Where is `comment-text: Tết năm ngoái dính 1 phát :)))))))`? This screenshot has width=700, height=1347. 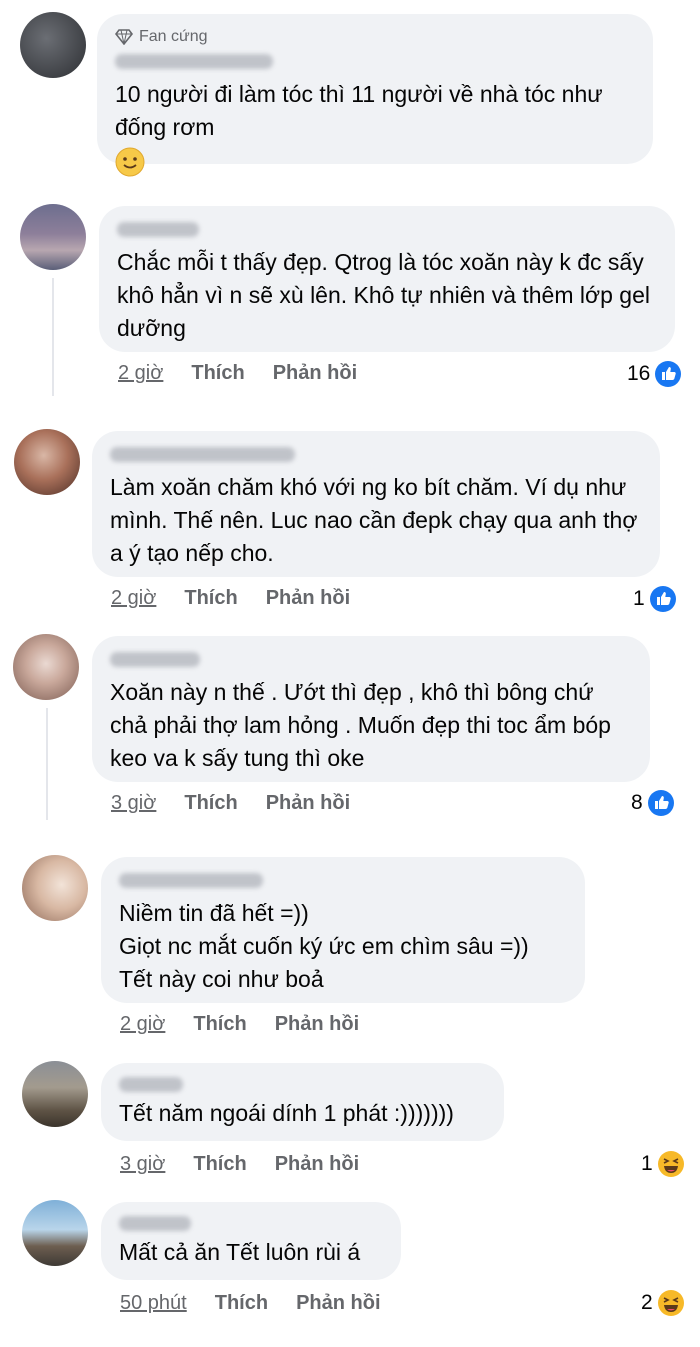 comment-text: Tết năm ngoái dính 1 phát :))))))) is located at coordinates (286, 1113).